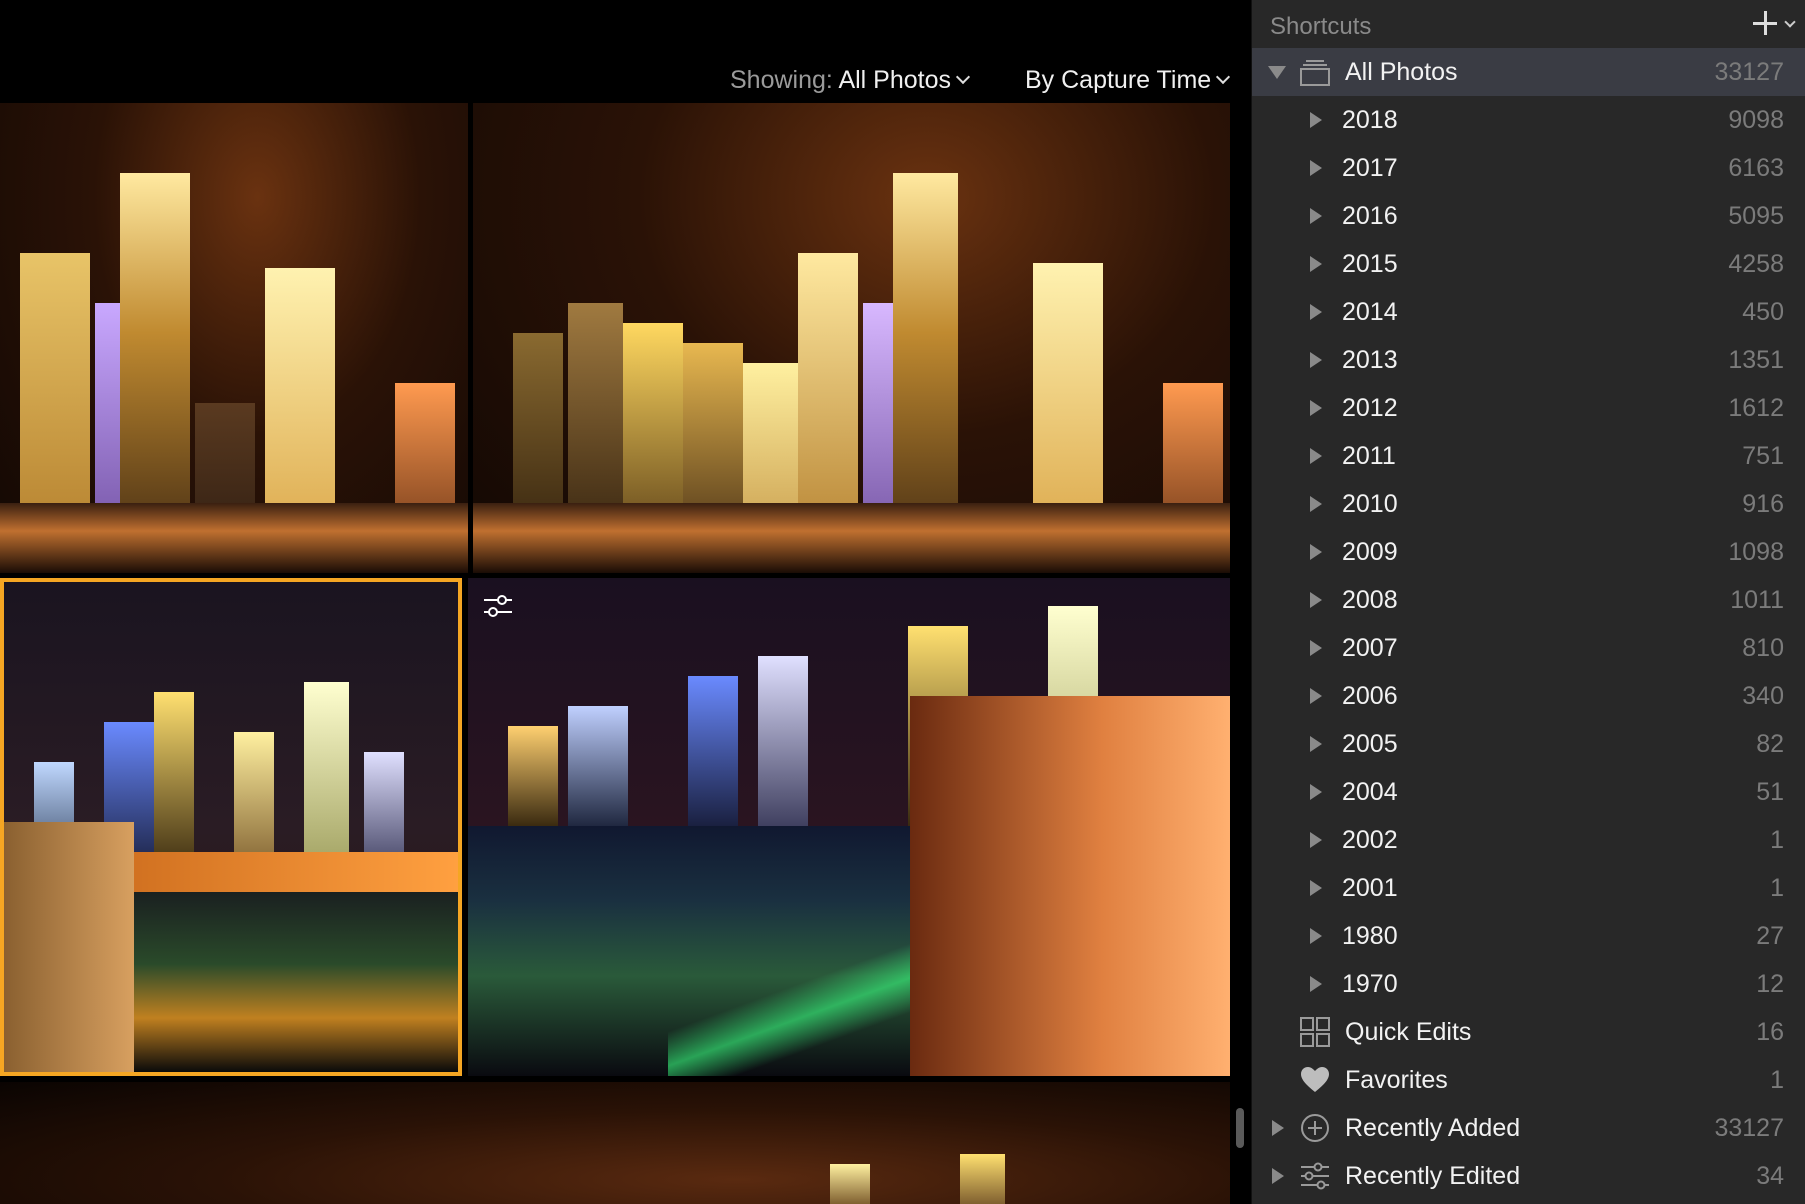  What do you see at coordinates (1528, 552) in the screenshot?
I see `sidebar-item-year: 2009 1098` at bounding box center [1528, 552].